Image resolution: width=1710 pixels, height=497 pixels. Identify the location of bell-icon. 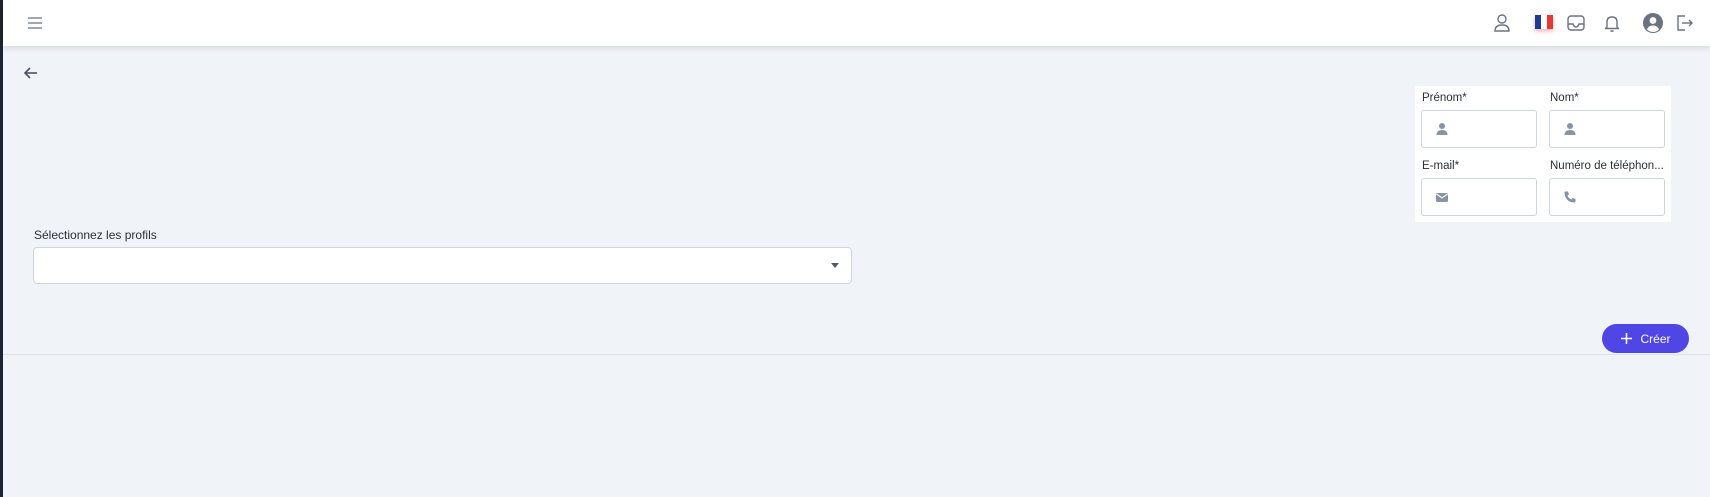
(1612, 23).